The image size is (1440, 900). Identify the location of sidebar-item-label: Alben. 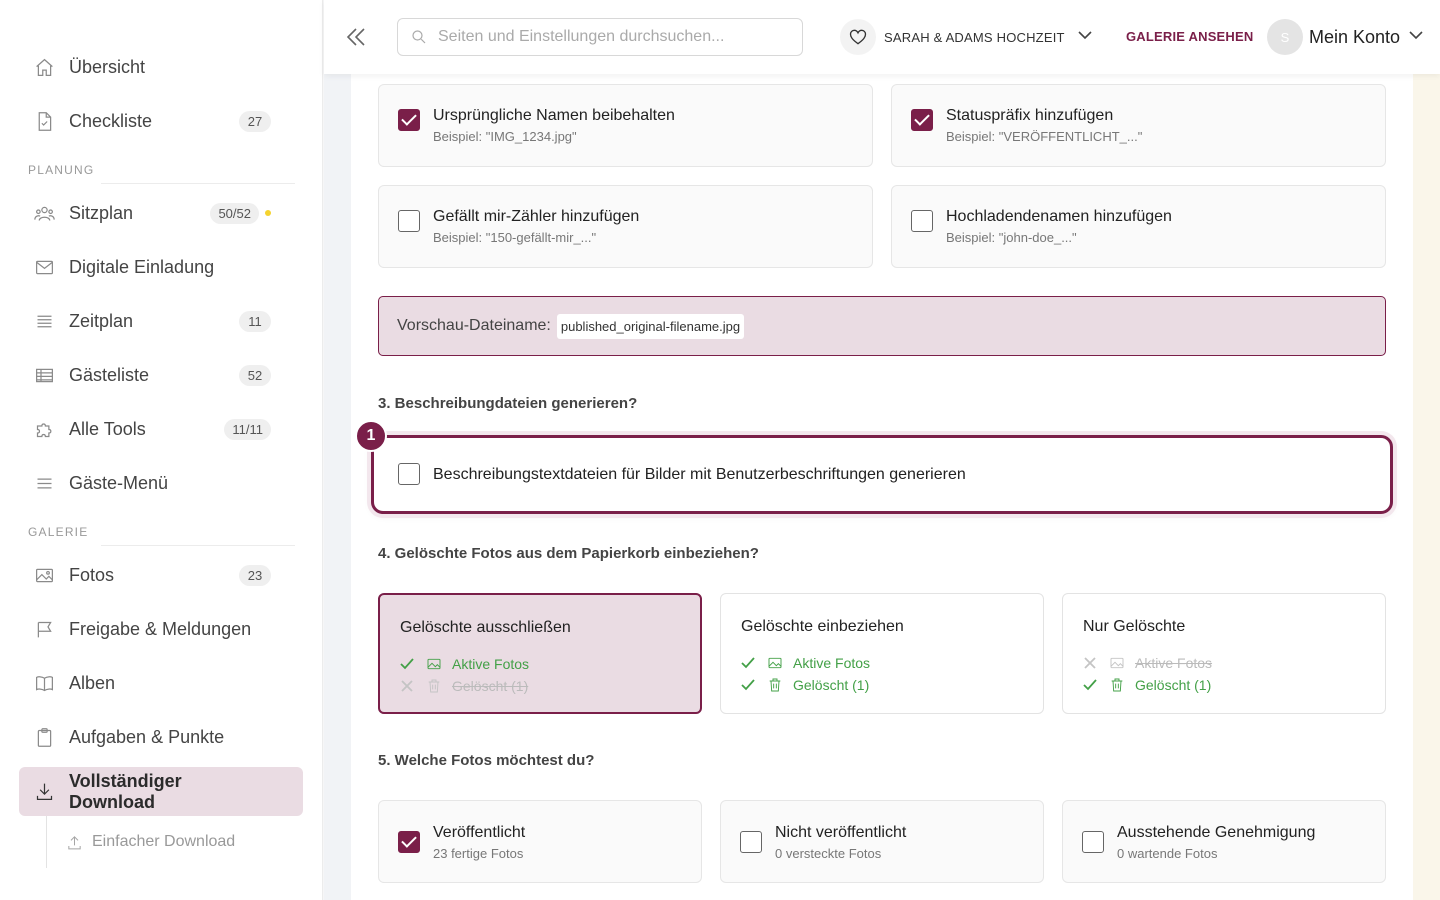
(92, 682).